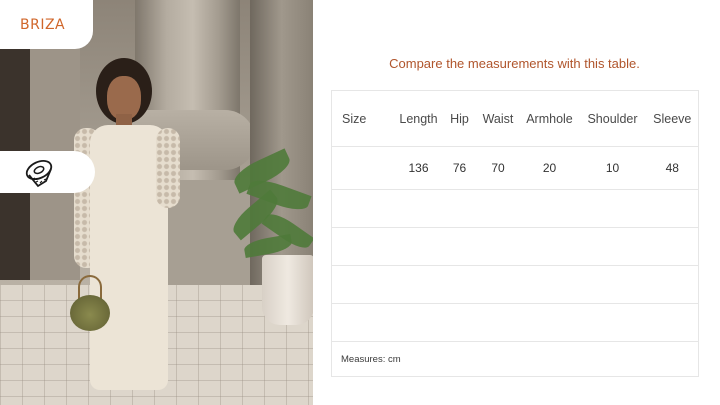  What do you see at coordinates (498, 118) in the screenshot?
I see `column-header-waist: Waist` at bounding box center [498, 118].